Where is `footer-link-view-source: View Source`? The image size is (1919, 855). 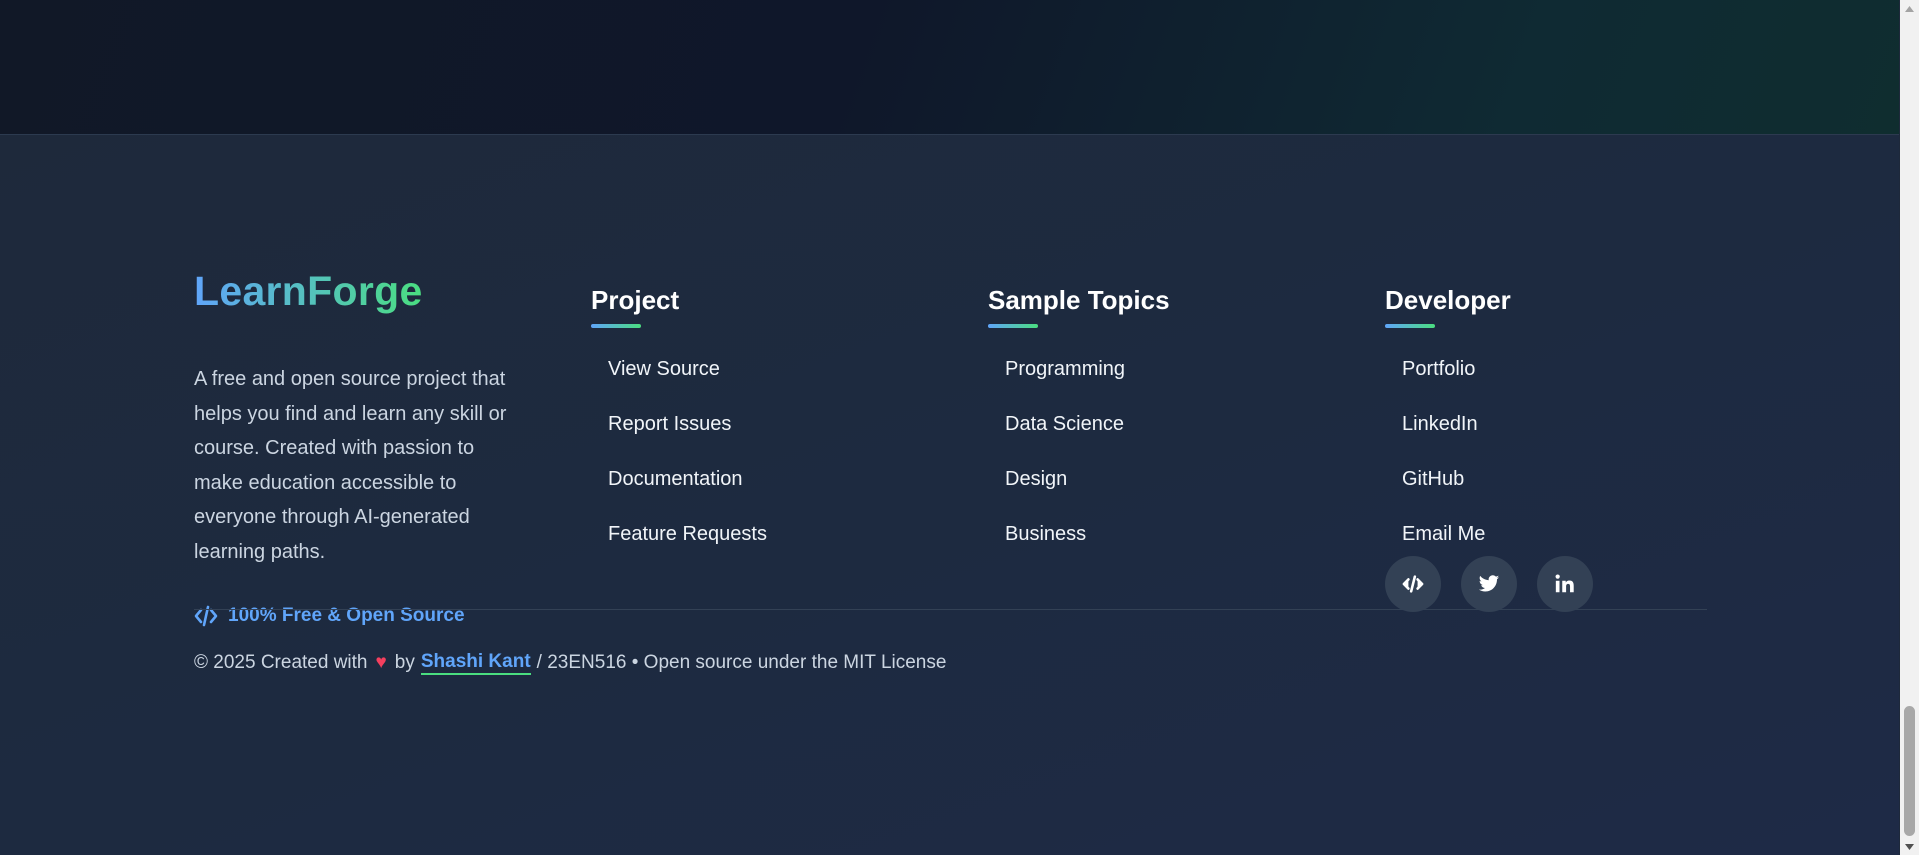
footer-link-view-source: View Source is located at coordinates (687, 382).